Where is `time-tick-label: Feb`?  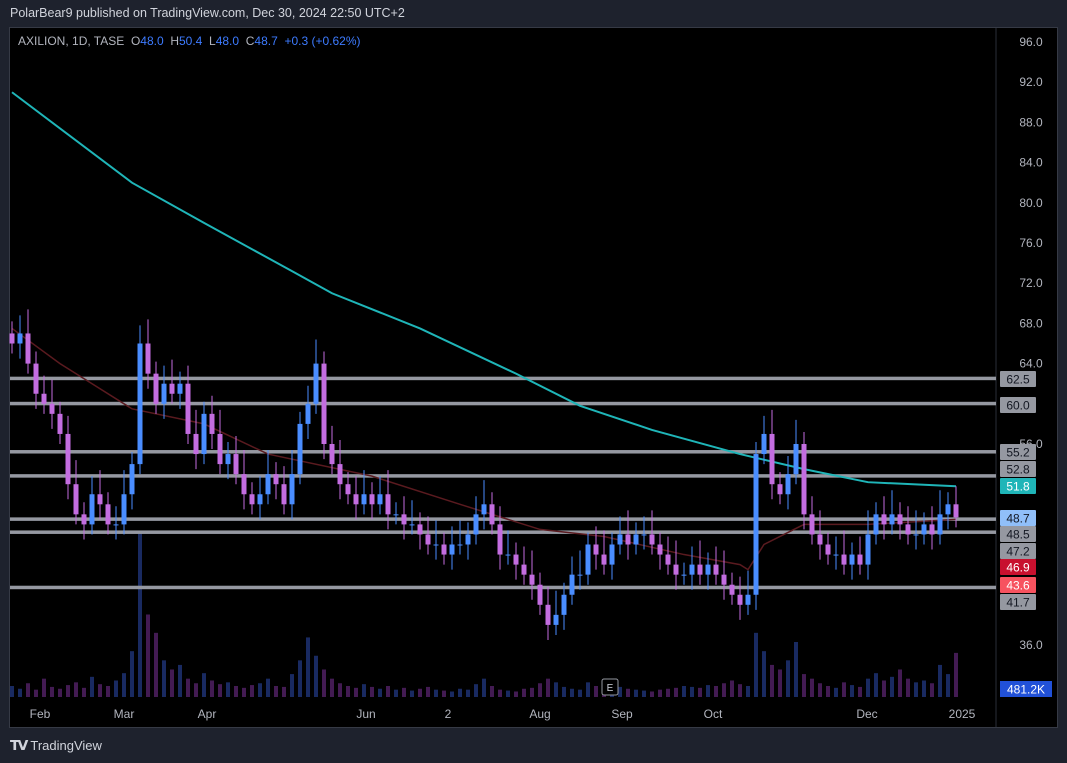
time-tick-label: Feb is located at coordinates (40, 714).